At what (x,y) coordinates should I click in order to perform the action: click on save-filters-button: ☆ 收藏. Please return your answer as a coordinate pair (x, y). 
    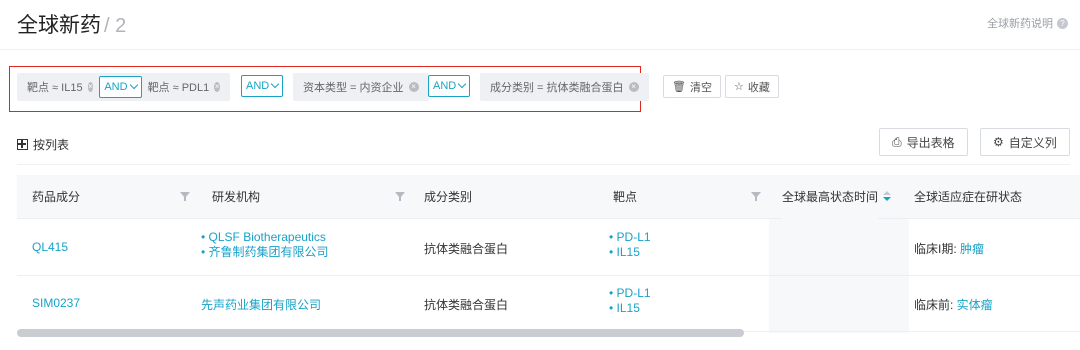
    Looking at the image, I should click on (752, 86).